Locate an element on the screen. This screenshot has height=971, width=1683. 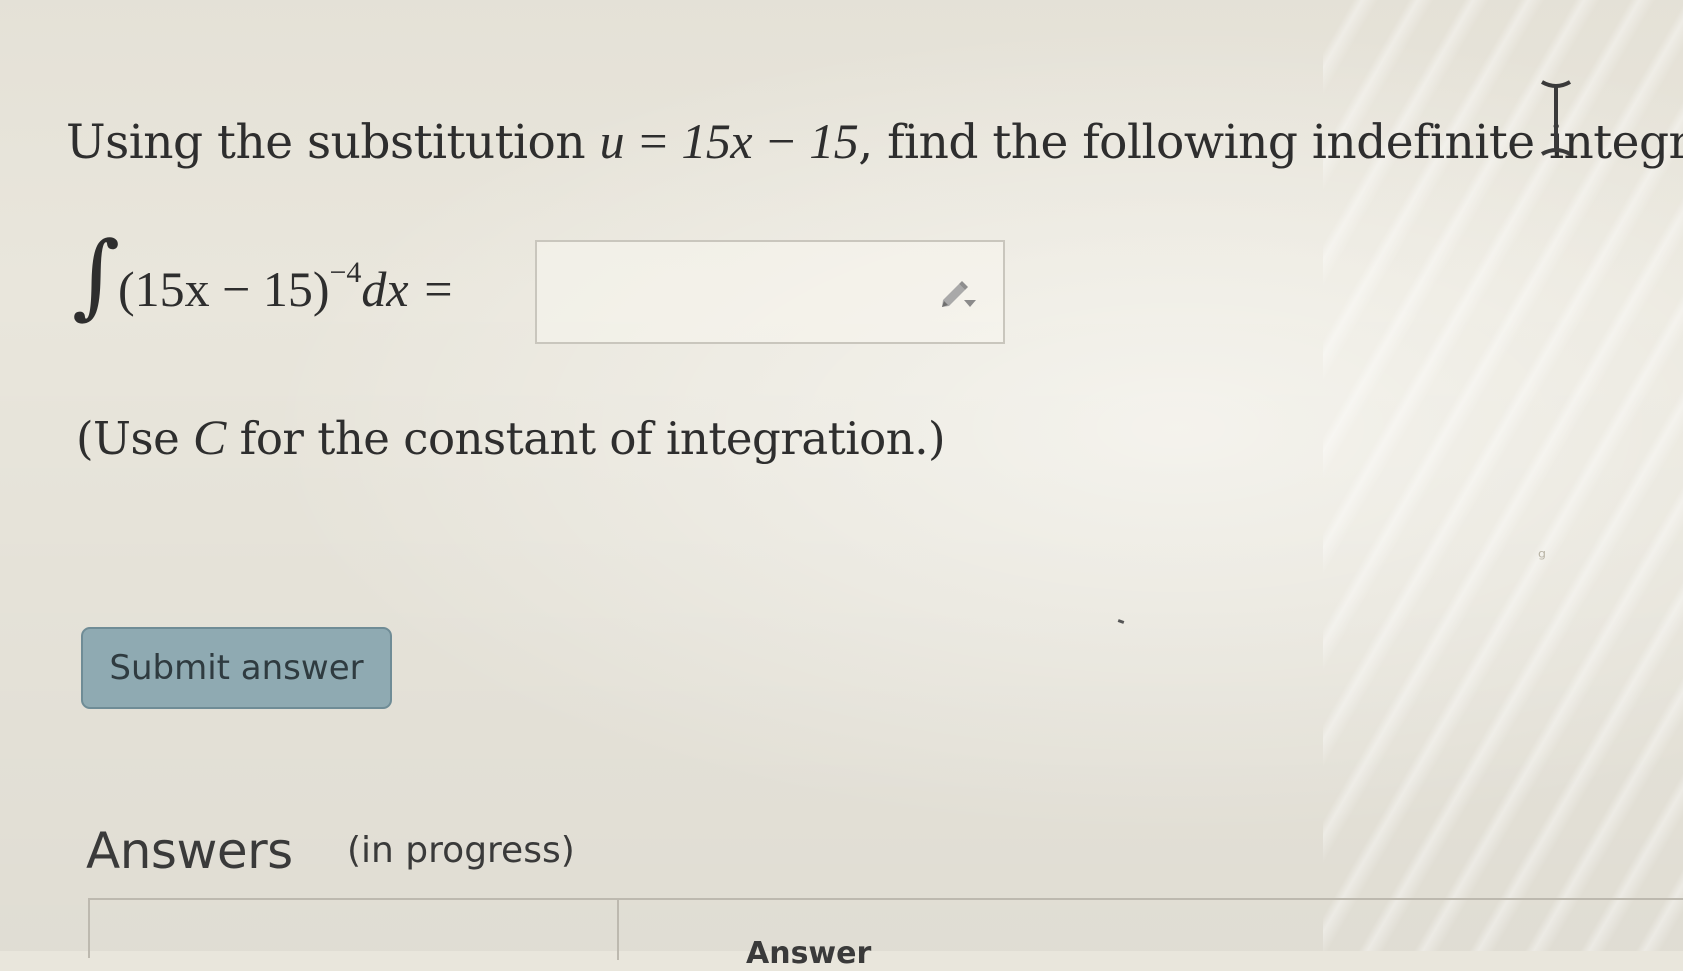
text-cursor-icon is located at coordinates (1556, 118).